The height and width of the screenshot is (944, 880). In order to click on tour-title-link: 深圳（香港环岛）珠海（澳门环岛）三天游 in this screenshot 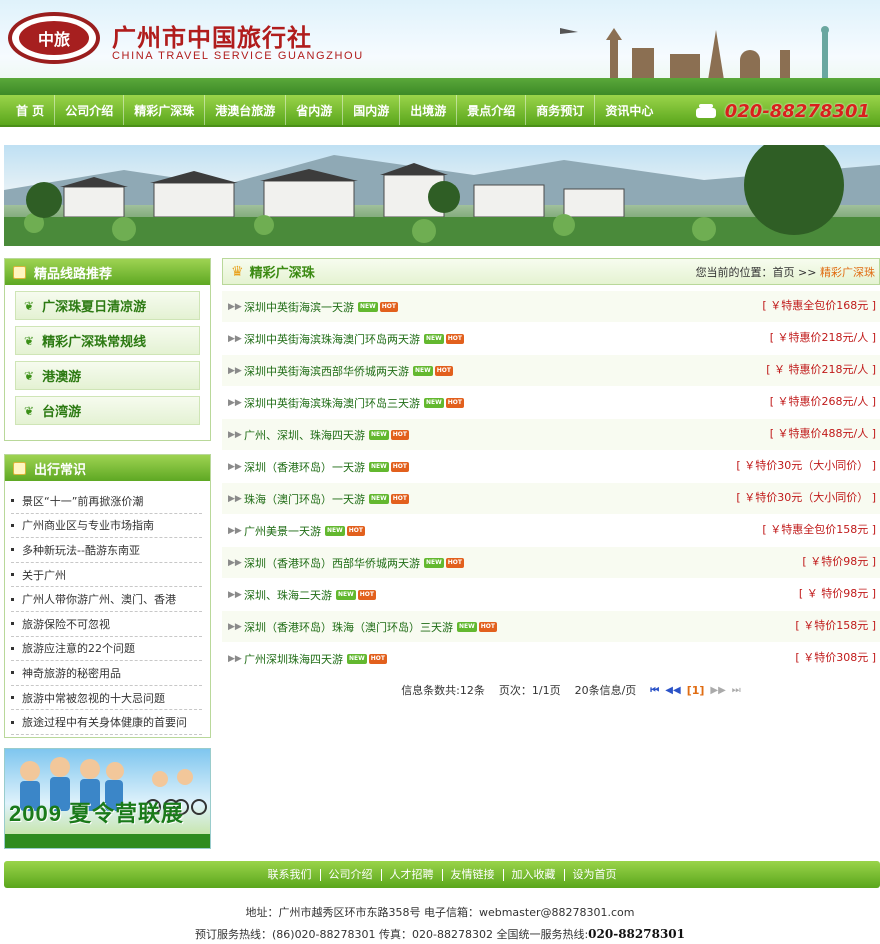, I will do `click(348, 627)`.